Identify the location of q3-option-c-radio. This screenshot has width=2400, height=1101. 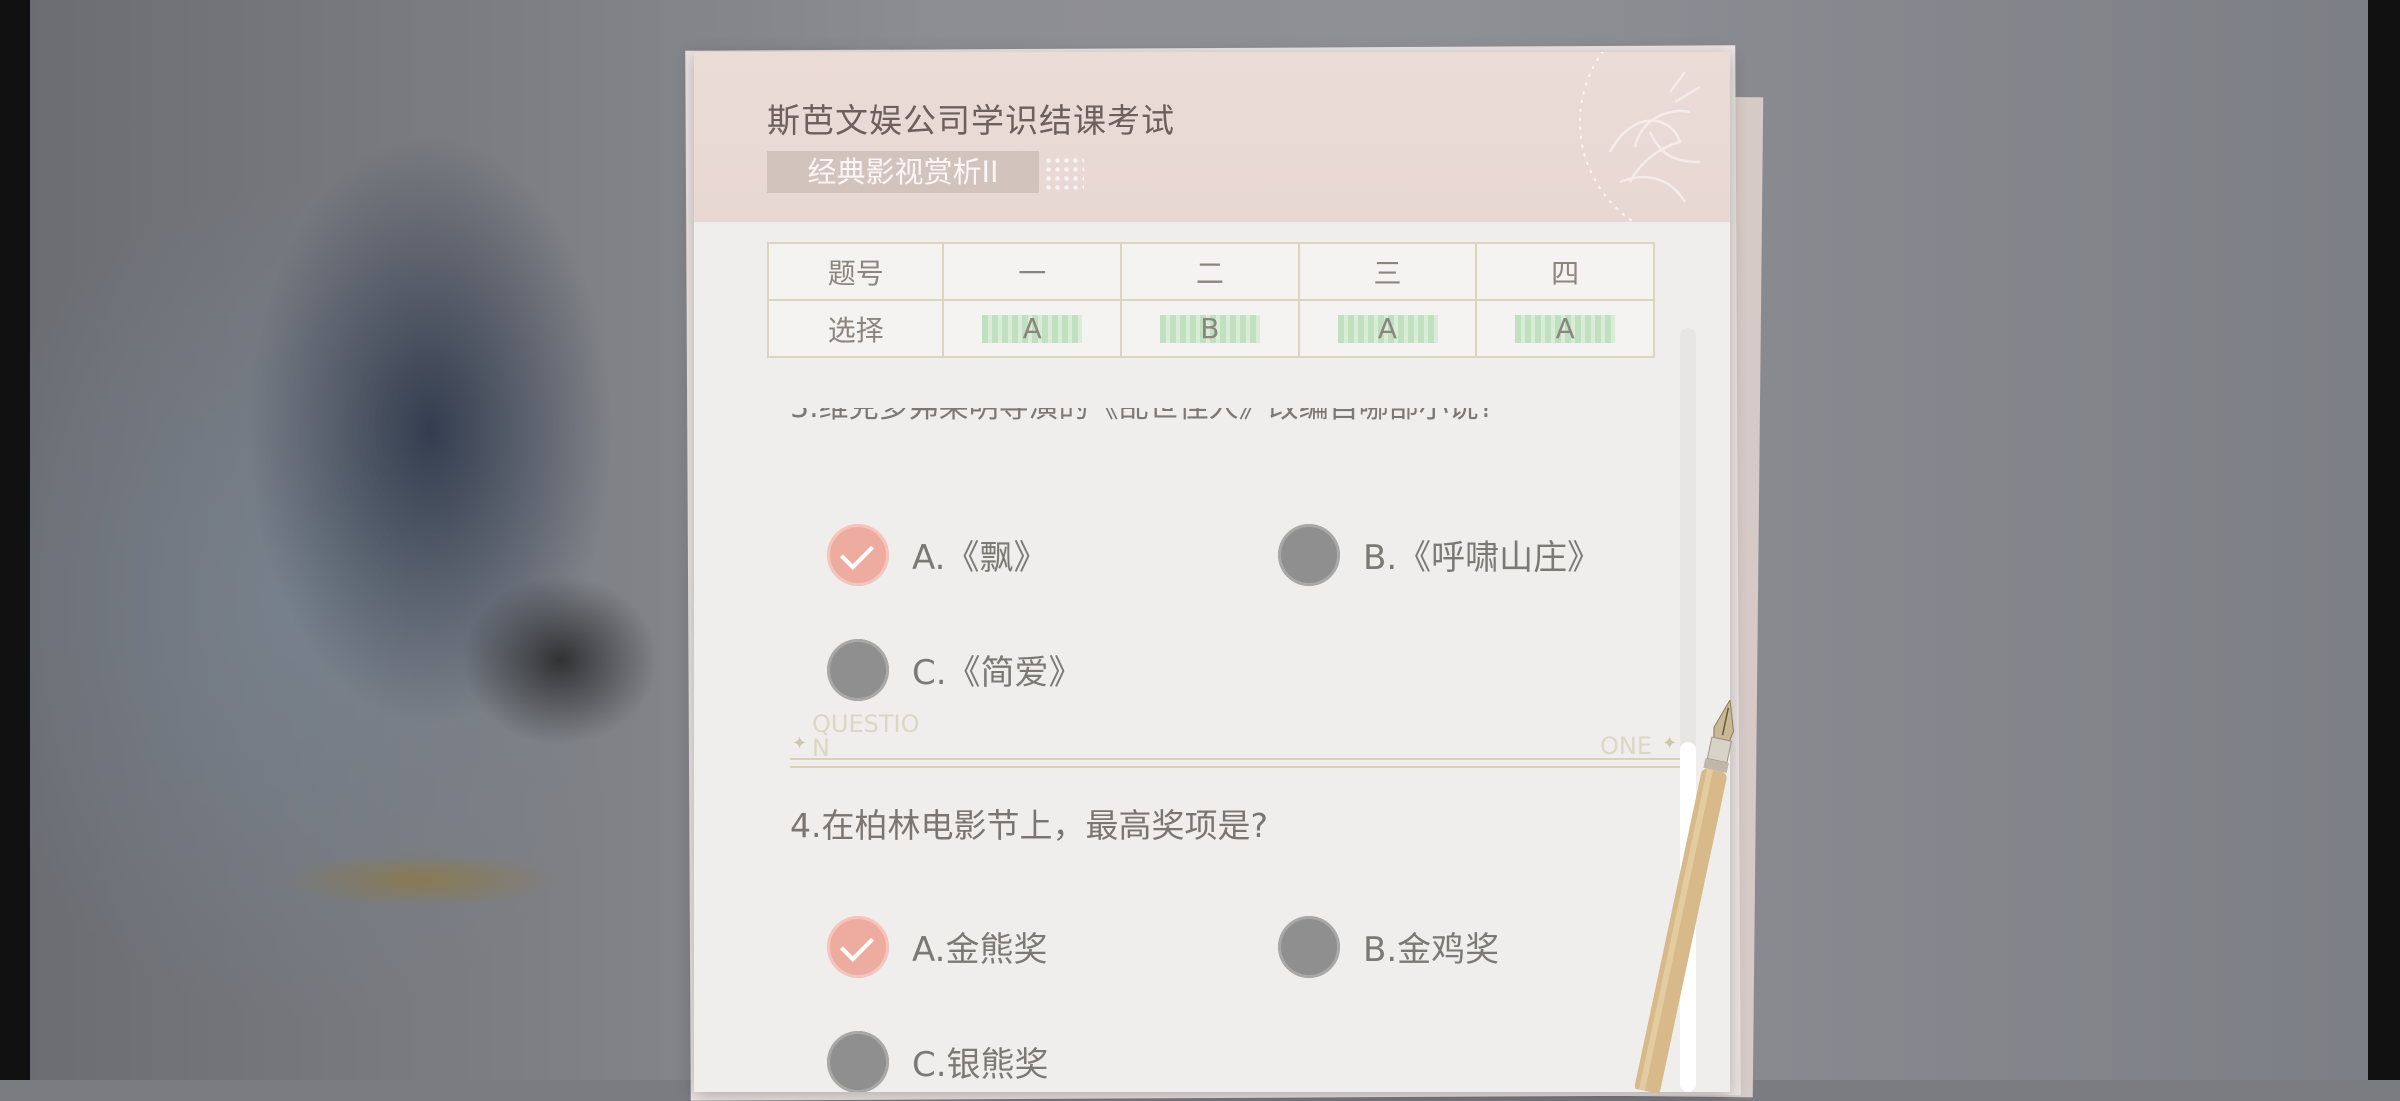
(858, 670).